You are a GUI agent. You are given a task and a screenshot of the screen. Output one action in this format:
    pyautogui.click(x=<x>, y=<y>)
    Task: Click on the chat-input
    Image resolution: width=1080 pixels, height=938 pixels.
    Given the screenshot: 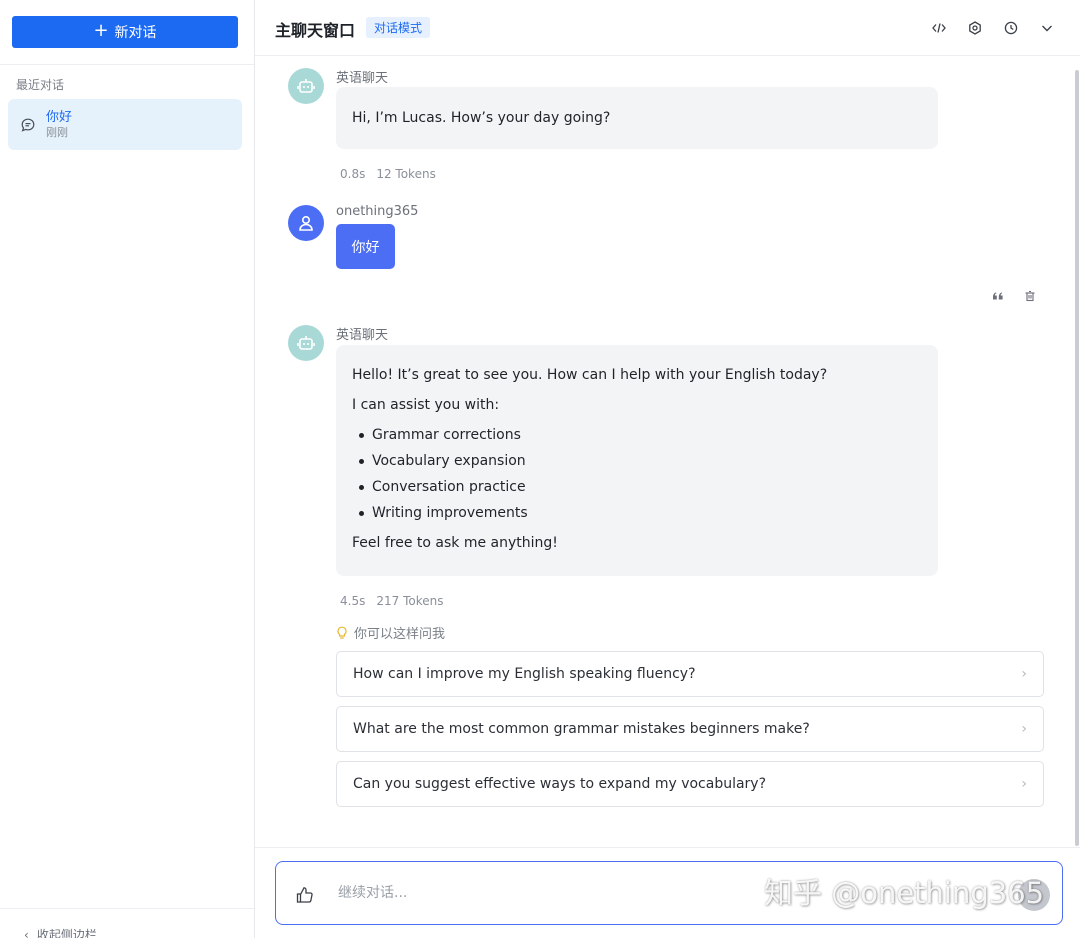 What is the action you would take?
    pyautogui.click(x=548, y=893)
    